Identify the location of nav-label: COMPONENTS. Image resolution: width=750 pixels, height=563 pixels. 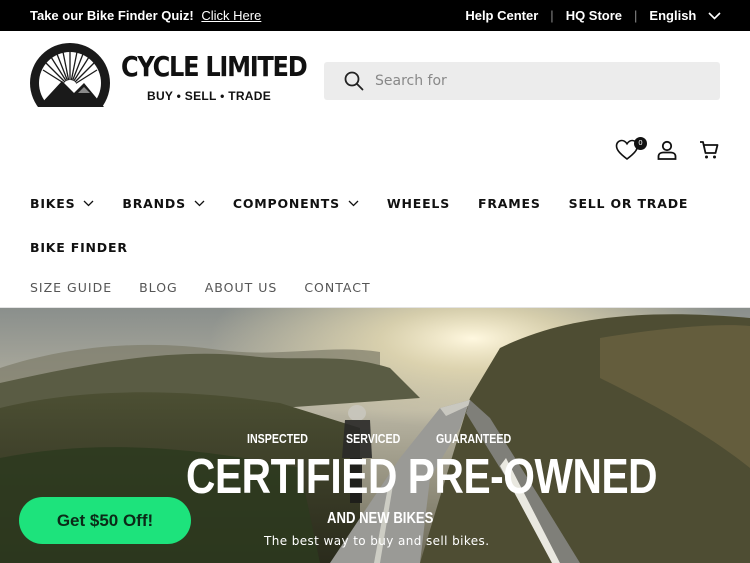
(286, 203).